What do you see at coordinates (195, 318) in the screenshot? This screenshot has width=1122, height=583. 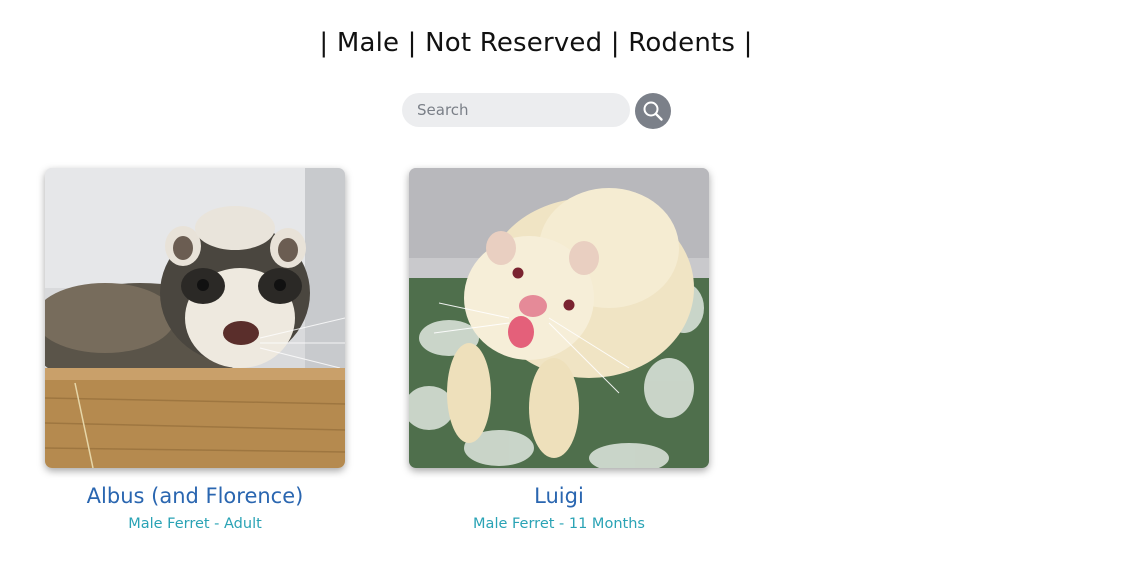 I see `pet-photo-albus` at bounding box center [195, 318].